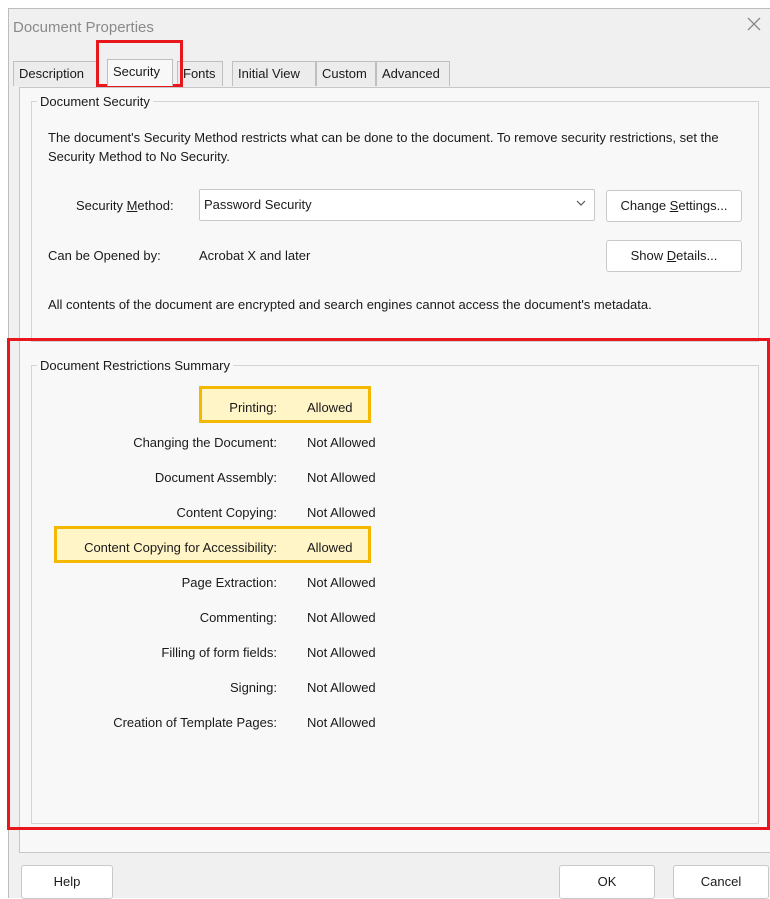 The height and width of the screenshot is (899, 770). Describe the element at coordinates (581, 203) in the screenshot. I see `chevron-down-icon` at that location.